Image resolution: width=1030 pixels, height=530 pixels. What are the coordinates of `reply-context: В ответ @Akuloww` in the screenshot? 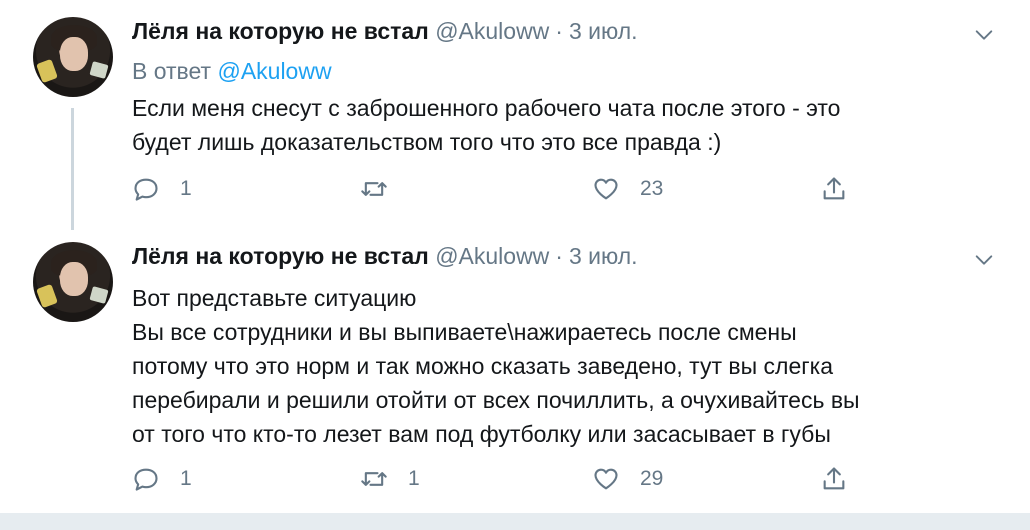 It's located at (232, 71).